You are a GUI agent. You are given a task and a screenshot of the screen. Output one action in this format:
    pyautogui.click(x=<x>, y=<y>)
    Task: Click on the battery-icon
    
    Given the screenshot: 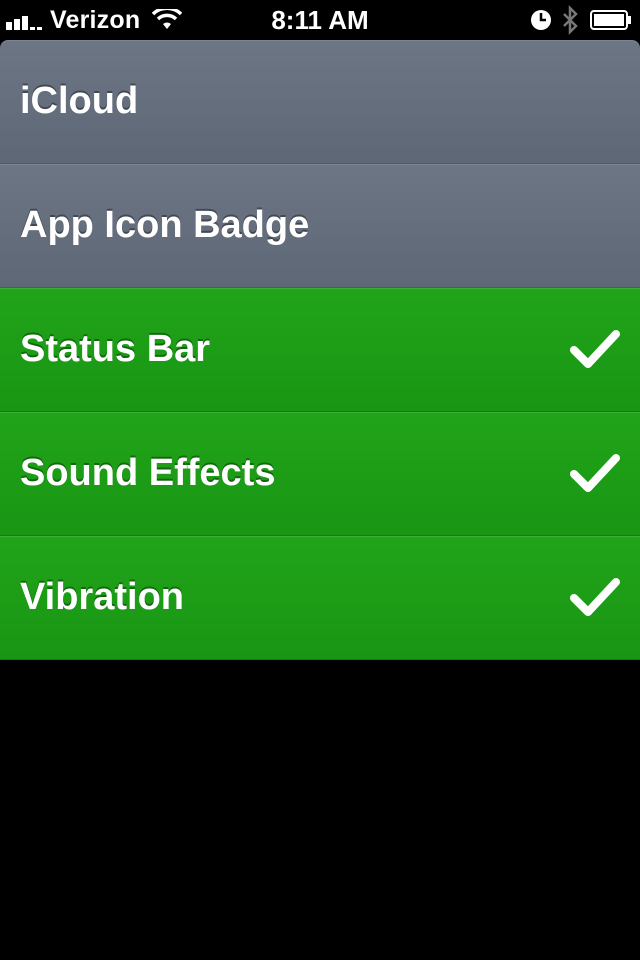 What is the action you would take?
    pyautogui.click(x=610, y=20)
    